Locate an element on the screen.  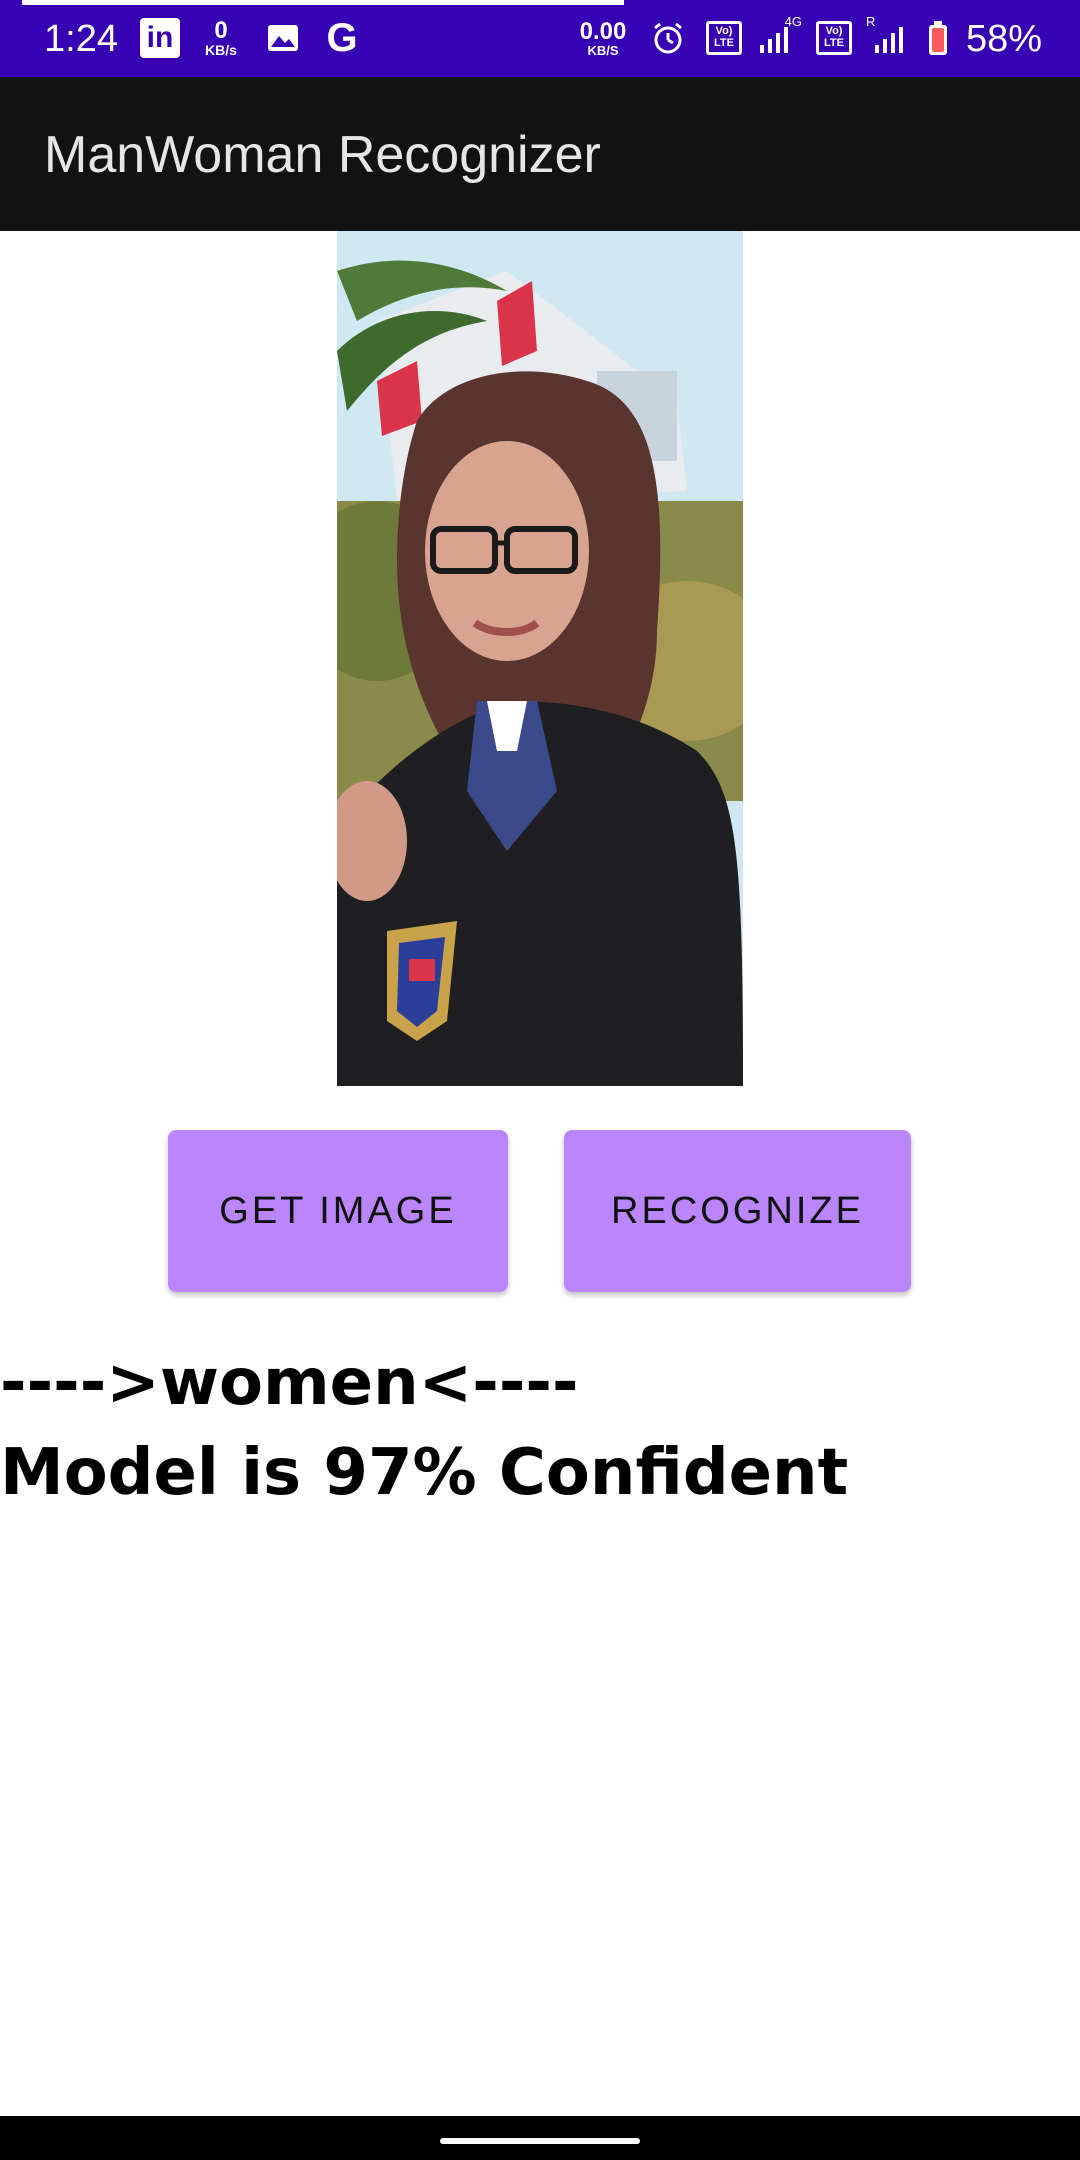
net-speed-indicator-2: 0.00 KB/S is located at coordinates (603, 38).